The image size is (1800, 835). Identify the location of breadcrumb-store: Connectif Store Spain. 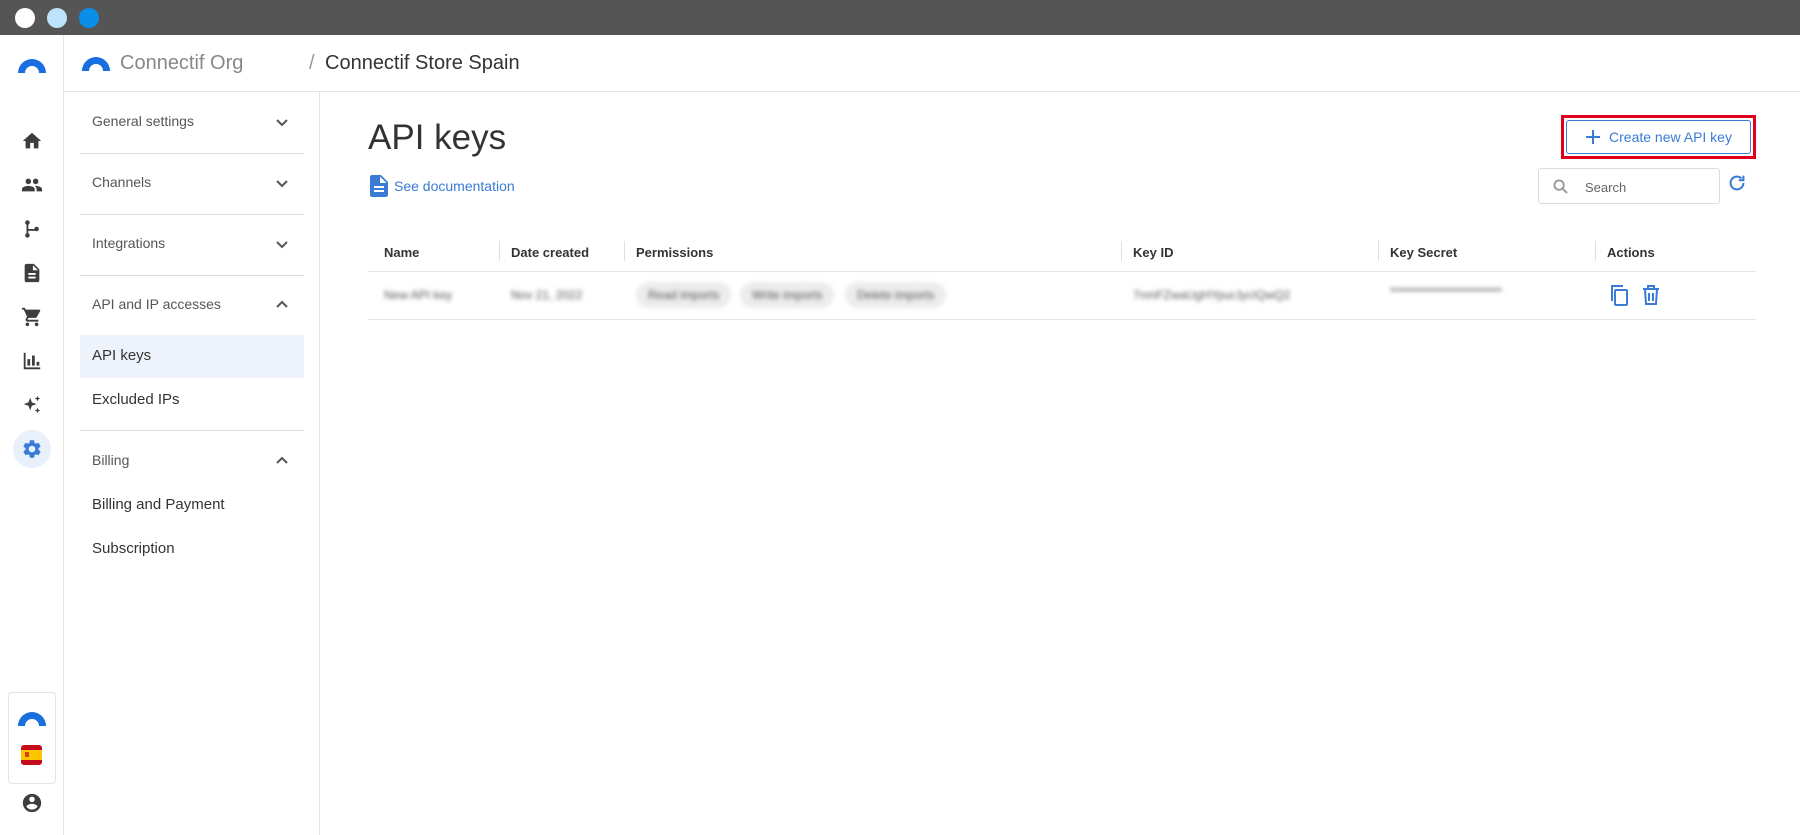
(422, 63).